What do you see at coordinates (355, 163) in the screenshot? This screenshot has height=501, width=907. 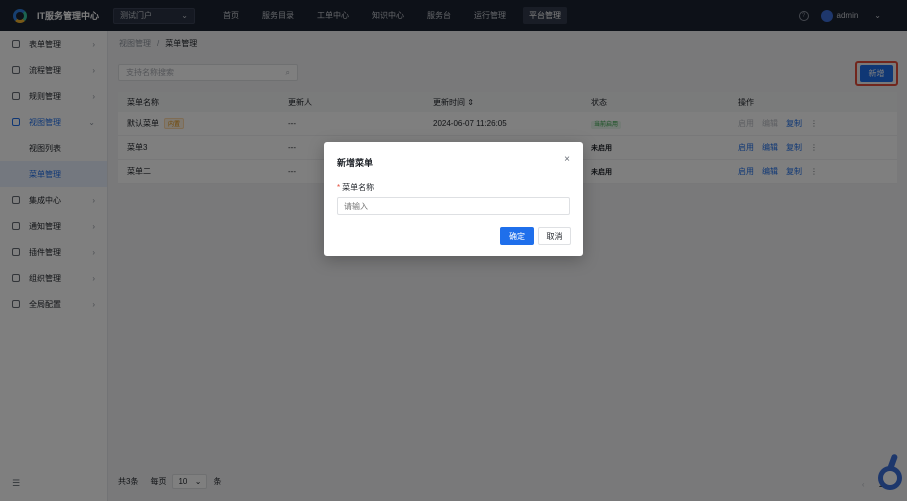 I see `dialog-title: 新增菜单` at bounding box center [355, 163].